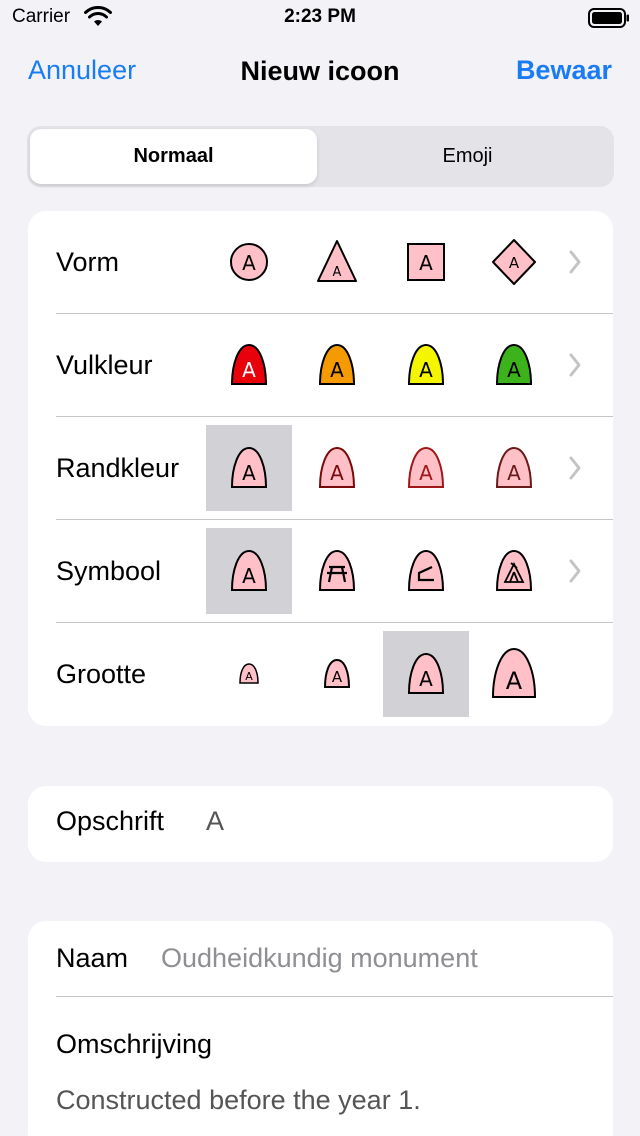 The width and height of the screenshot is (640, 1136). I want to click on shape-option-diamond: A, so click(514, 262).